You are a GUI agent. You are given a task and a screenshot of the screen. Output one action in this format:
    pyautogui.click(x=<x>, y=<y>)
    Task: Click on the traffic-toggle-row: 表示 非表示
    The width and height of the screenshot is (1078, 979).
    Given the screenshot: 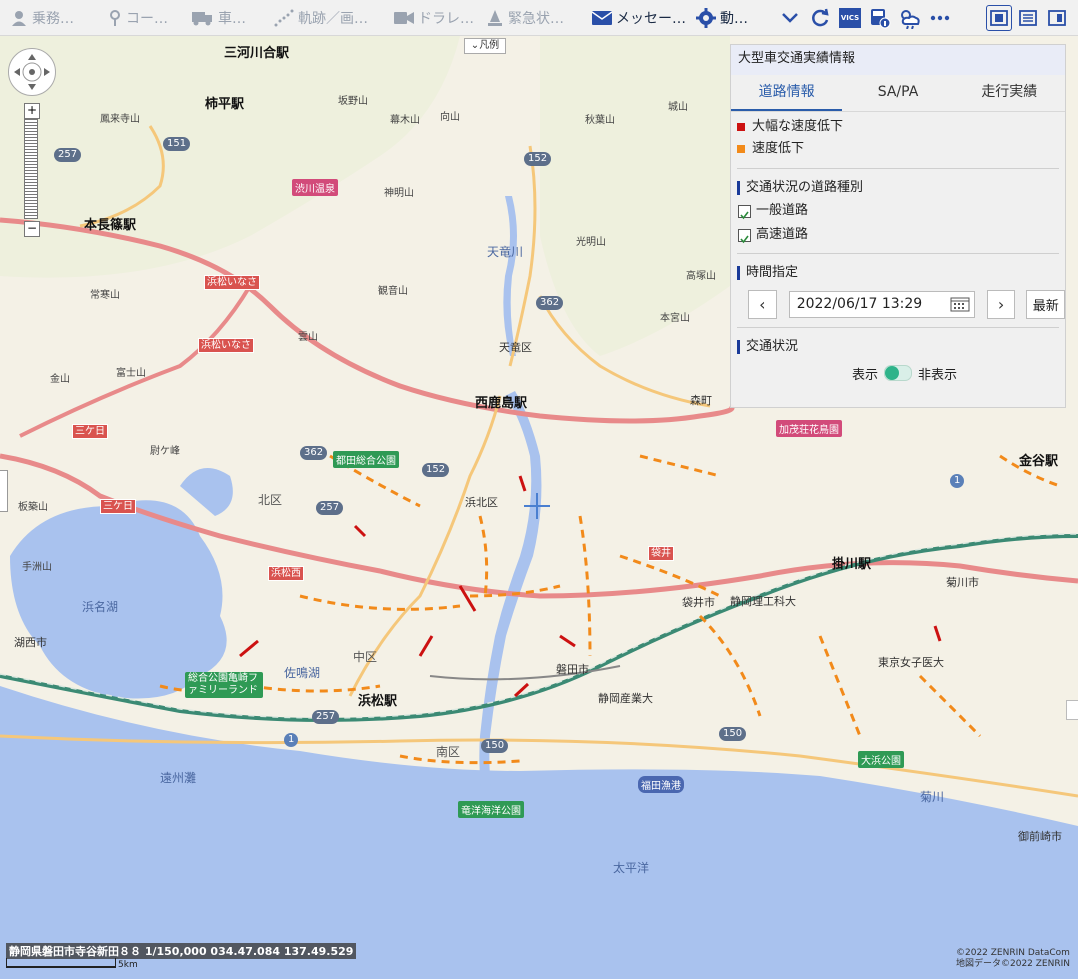 What is the action you would take?
    pyautogui.click(x=898, y=373)
    